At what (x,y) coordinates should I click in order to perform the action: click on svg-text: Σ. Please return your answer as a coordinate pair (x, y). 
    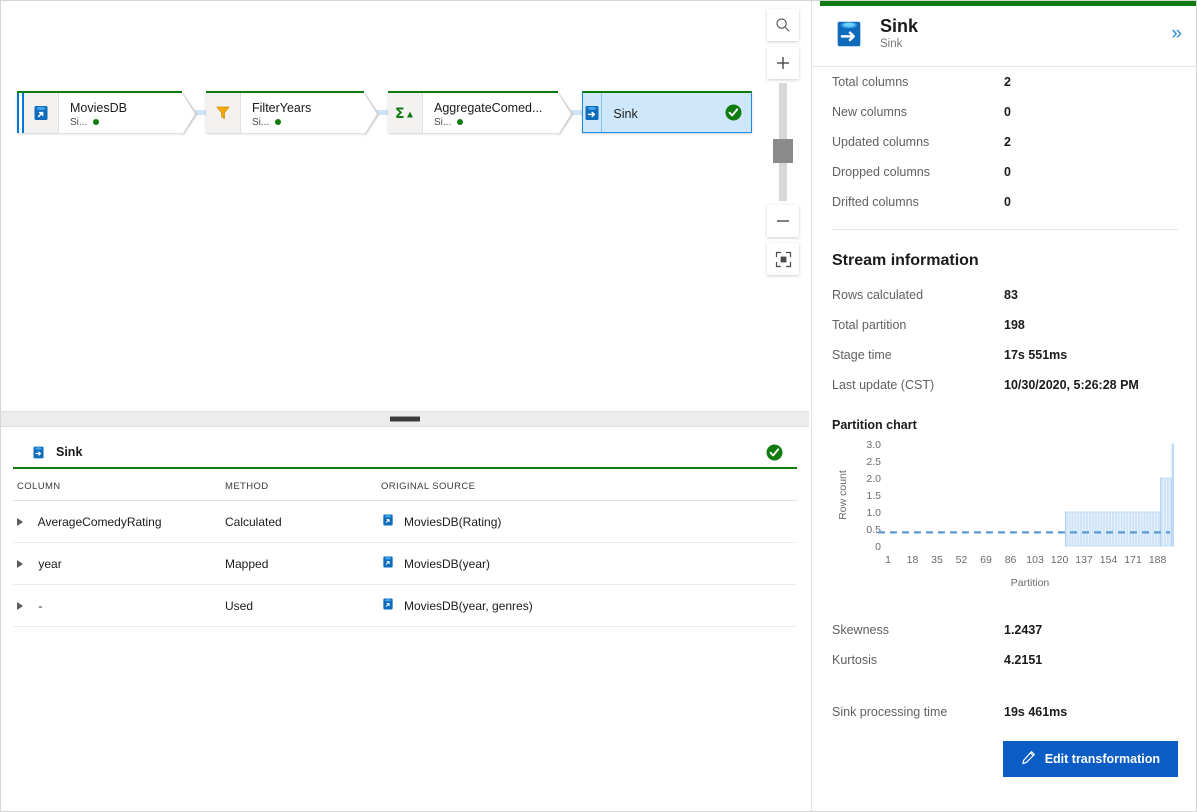
    Looking at the image, I should click on (400, 114).